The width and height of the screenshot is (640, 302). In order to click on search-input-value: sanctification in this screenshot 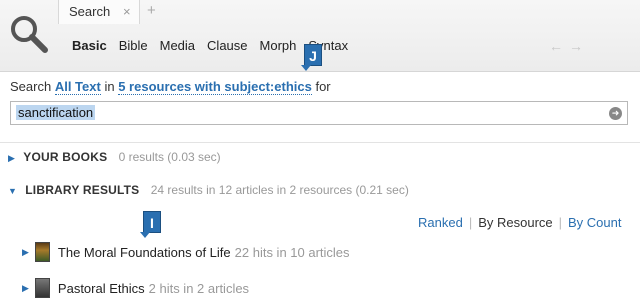, I will do `click(56, 112)`.